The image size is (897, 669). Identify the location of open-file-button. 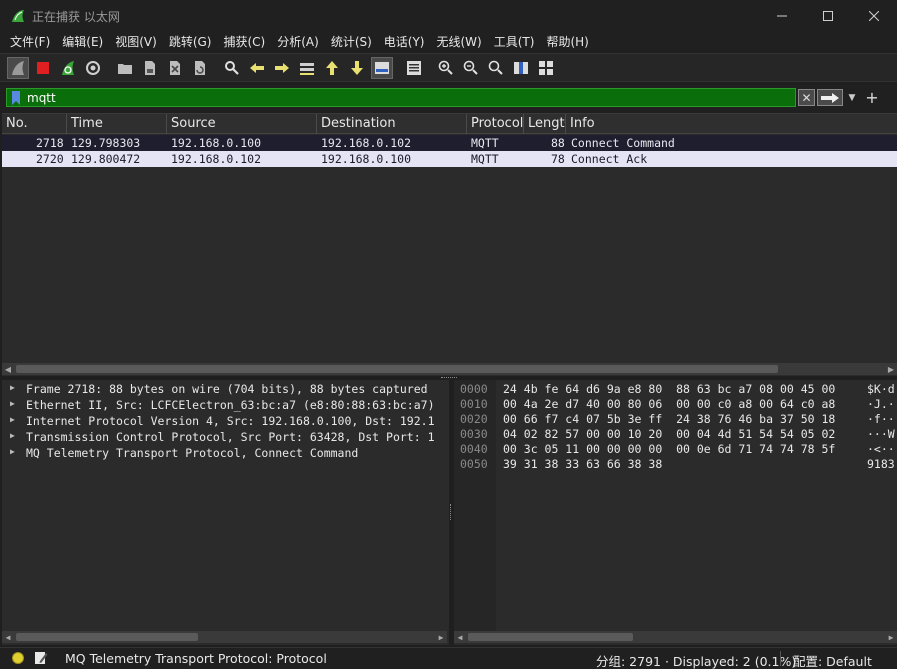
(125, 68).